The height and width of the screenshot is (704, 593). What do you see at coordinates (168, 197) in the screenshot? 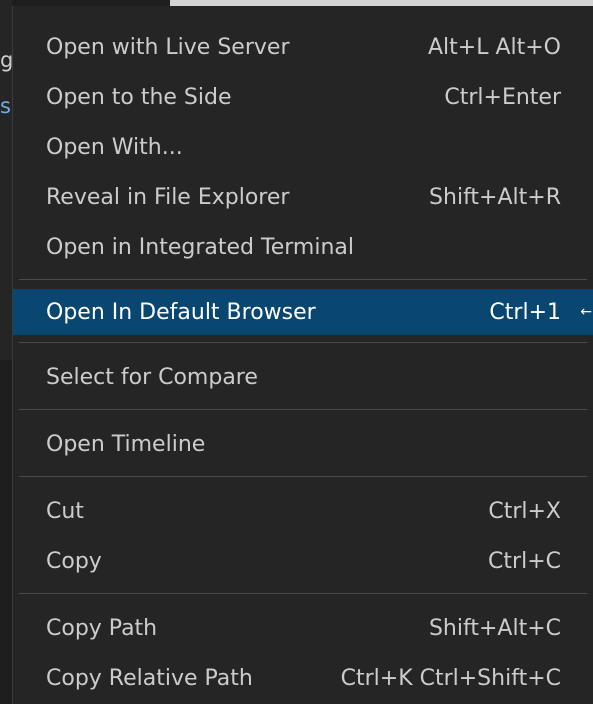
I see `menu-item-label: Reveal in File Explorer` at bounding box center [168, 197].